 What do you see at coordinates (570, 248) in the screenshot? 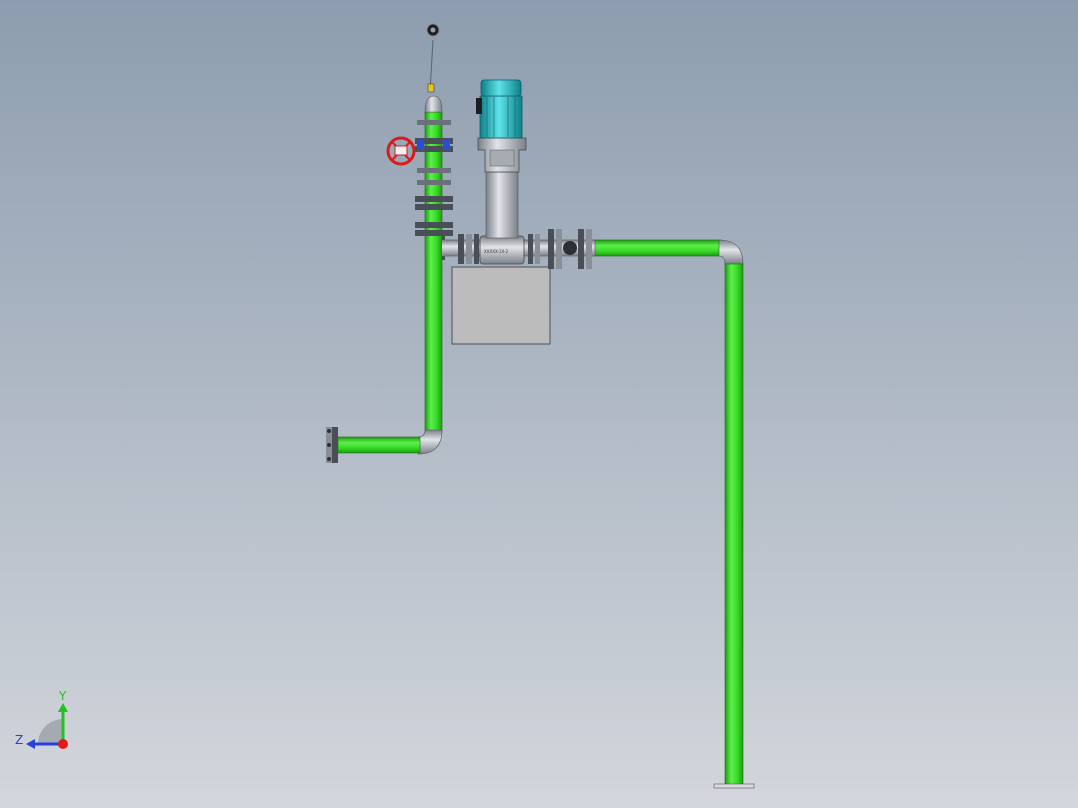
I see `check-valve-ball` at bounding box center [570, 248].